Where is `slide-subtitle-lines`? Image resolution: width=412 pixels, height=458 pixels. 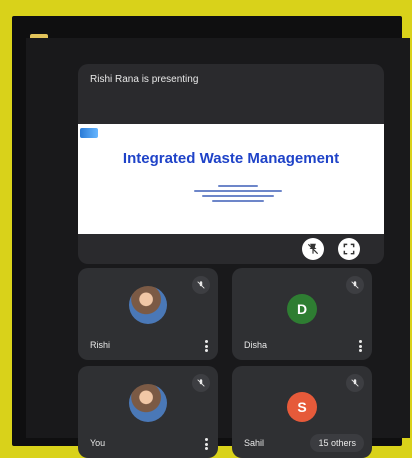 slide-subtitle-lines is located at coordinates (238, 193).